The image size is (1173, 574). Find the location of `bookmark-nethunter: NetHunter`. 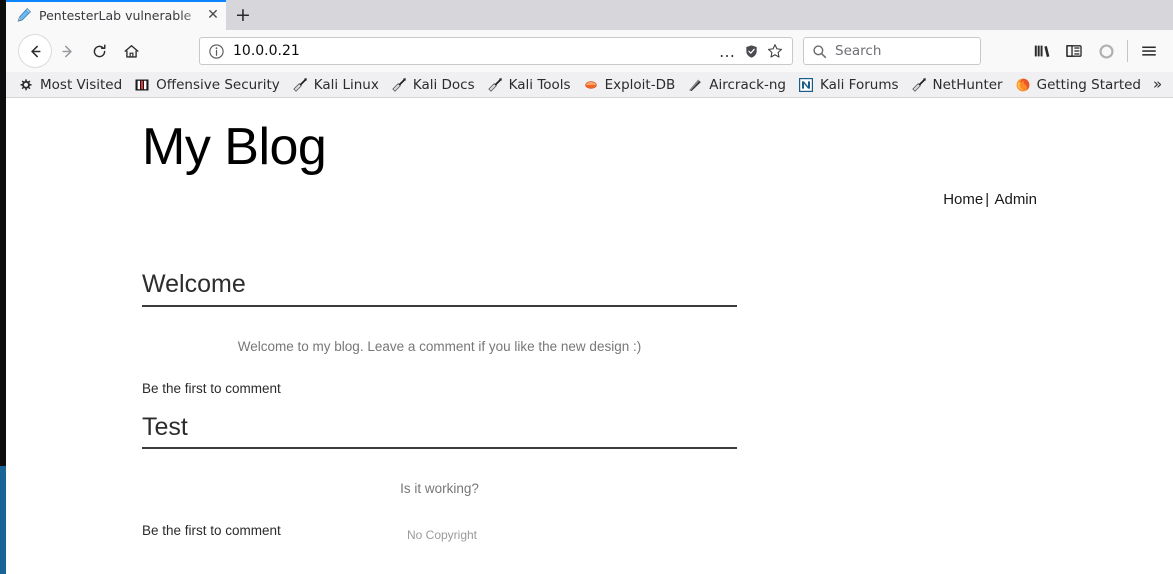

bookmark-nethunter: NetHunter is located at coordinates (957, 85).